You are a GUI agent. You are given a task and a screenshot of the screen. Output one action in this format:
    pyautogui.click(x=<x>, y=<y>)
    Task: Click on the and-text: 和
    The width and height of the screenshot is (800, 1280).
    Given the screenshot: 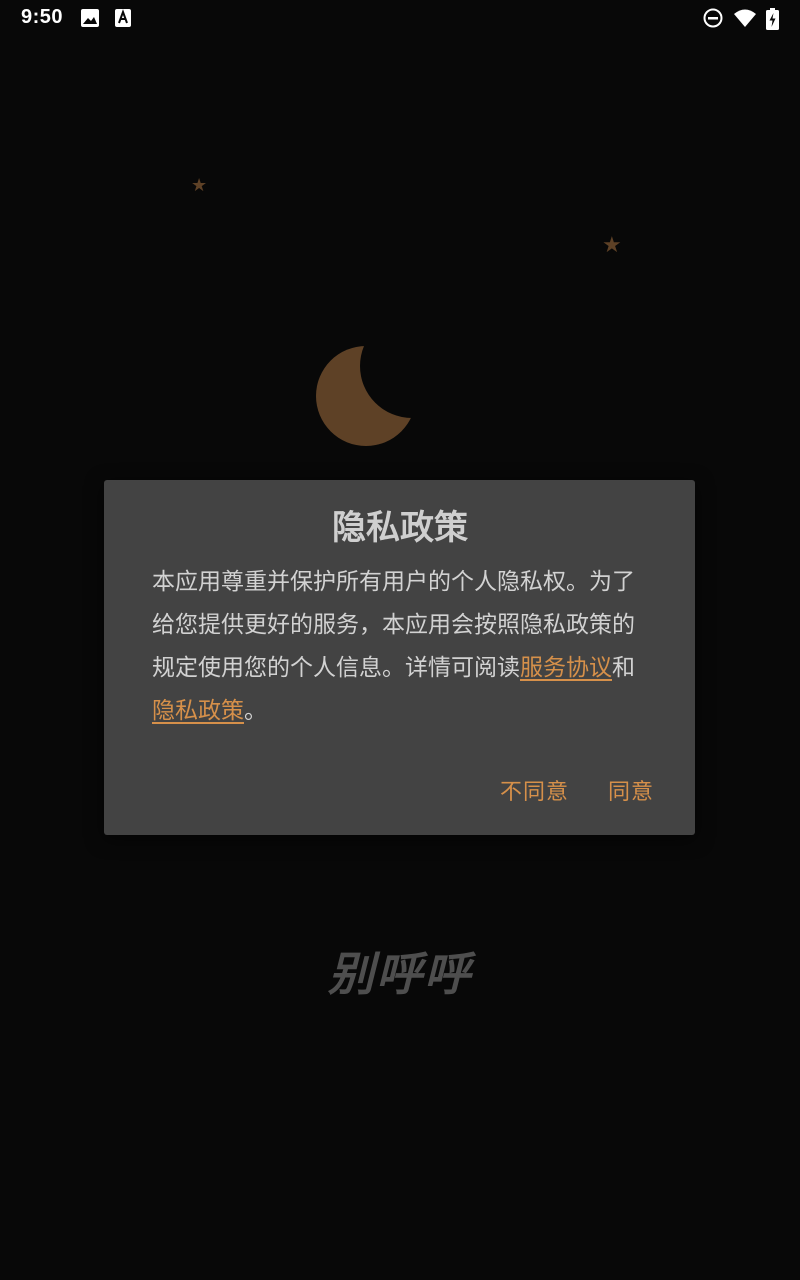 What is the action you would take?
    pyautogui.click(x=623, y=668)
    